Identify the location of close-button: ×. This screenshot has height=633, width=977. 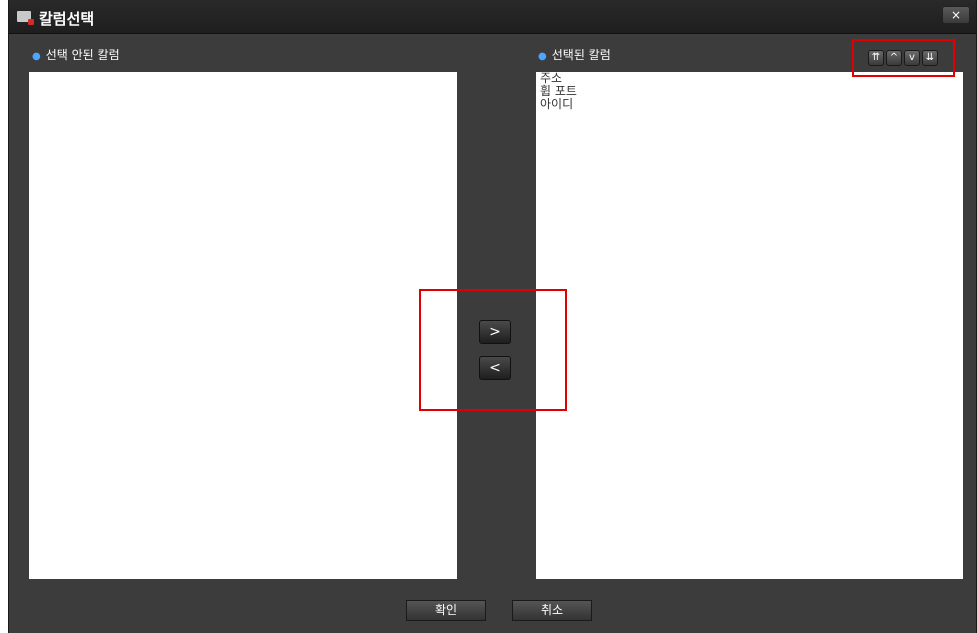
(956, 15).